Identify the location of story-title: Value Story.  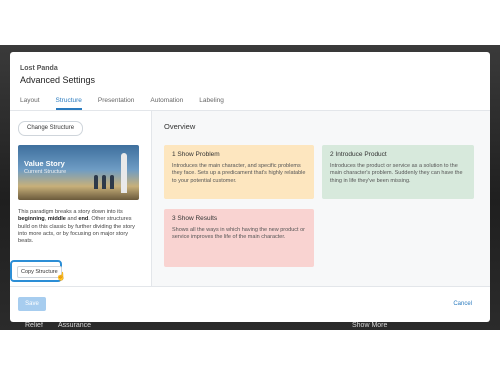
(44, 163).